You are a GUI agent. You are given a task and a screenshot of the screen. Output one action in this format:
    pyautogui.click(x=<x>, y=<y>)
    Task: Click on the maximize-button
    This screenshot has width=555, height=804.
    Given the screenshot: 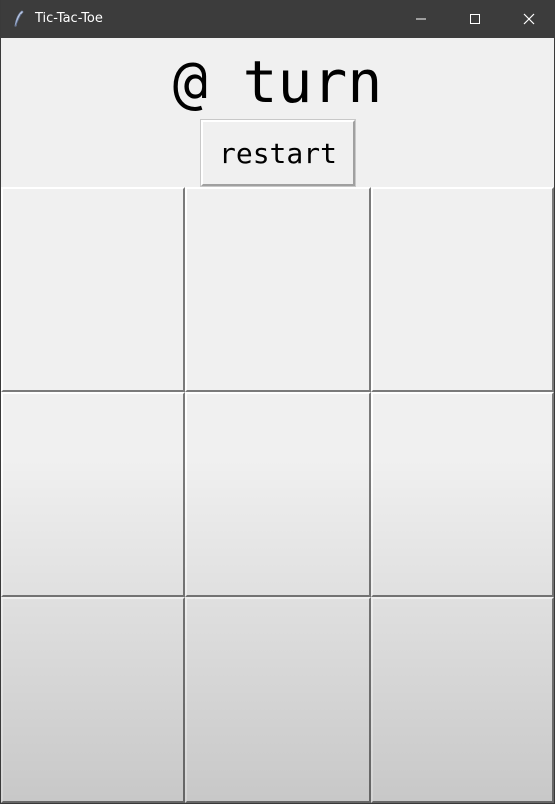 What is the action you would take?
    pyautogui.click(x=475, y=19)
    